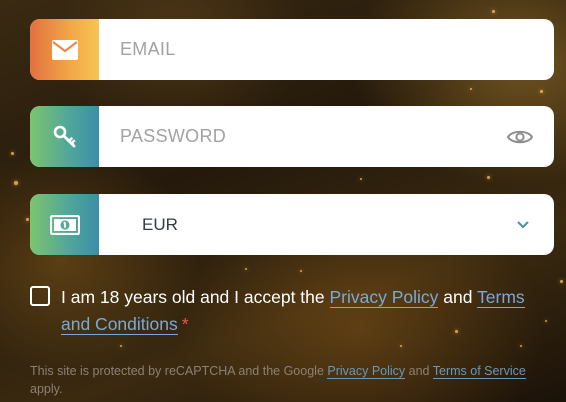  Describe the element at coordinates (40, 296) in the screenshot. I see `age-terms-checkbox` at that location.